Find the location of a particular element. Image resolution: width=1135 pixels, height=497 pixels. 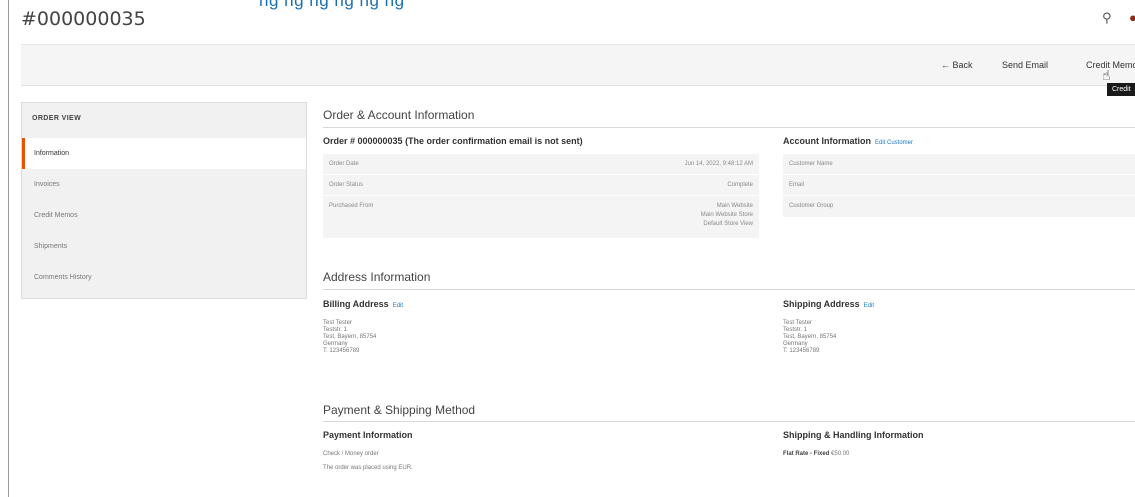

payment-method: Check / Money order is located at coordinates (351, 454).